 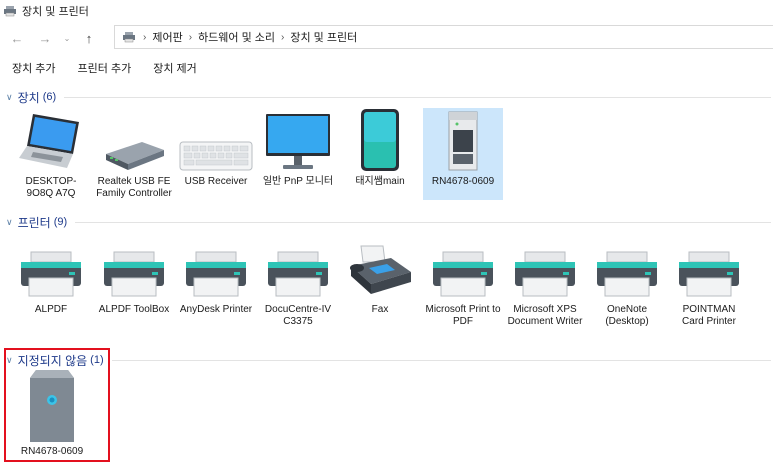 What do you see at coordinates (34, 222) in the screenshot?
I see `group-name: 프린터` at bounding box center [34, 222].